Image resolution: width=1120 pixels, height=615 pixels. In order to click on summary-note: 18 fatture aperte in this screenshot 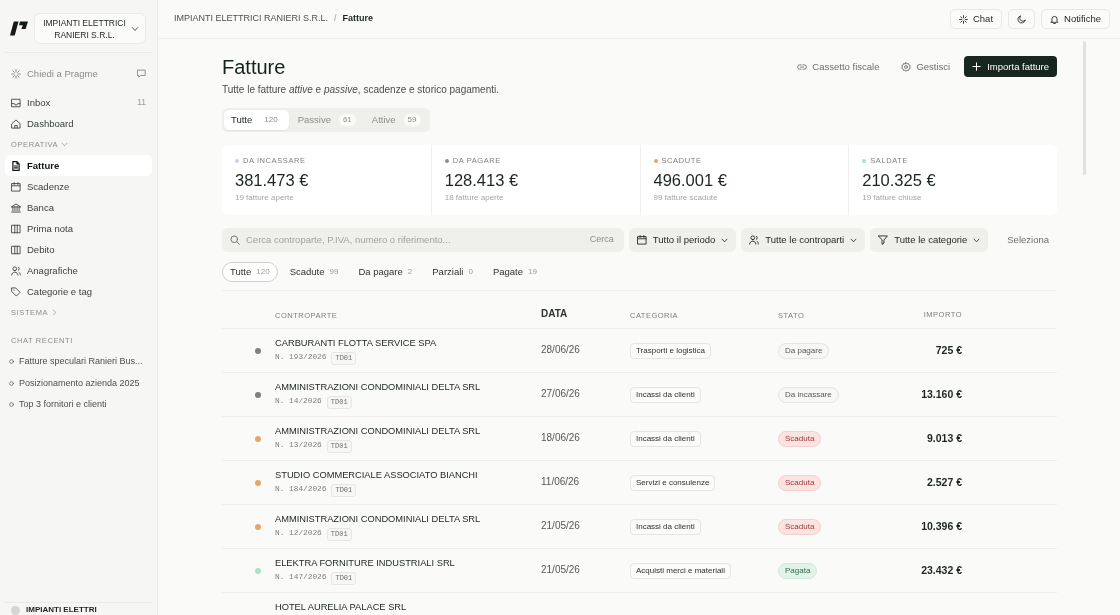, I will do `click(474, 198)`.